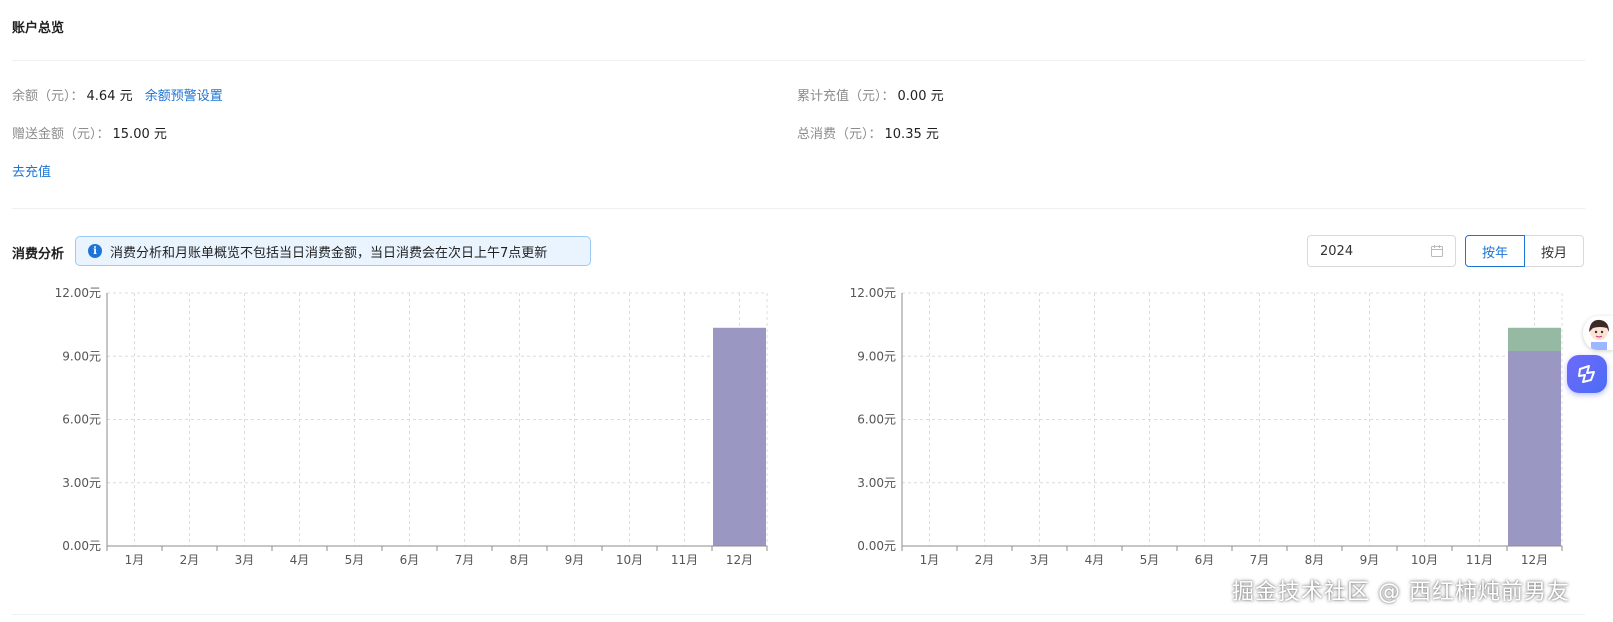 The image size is (1613, 622). I want to click on notice-text: 消费分析和月账单概览不包括当日消费金额，当日消费会在次日上午7点更新, so click(329, 253).